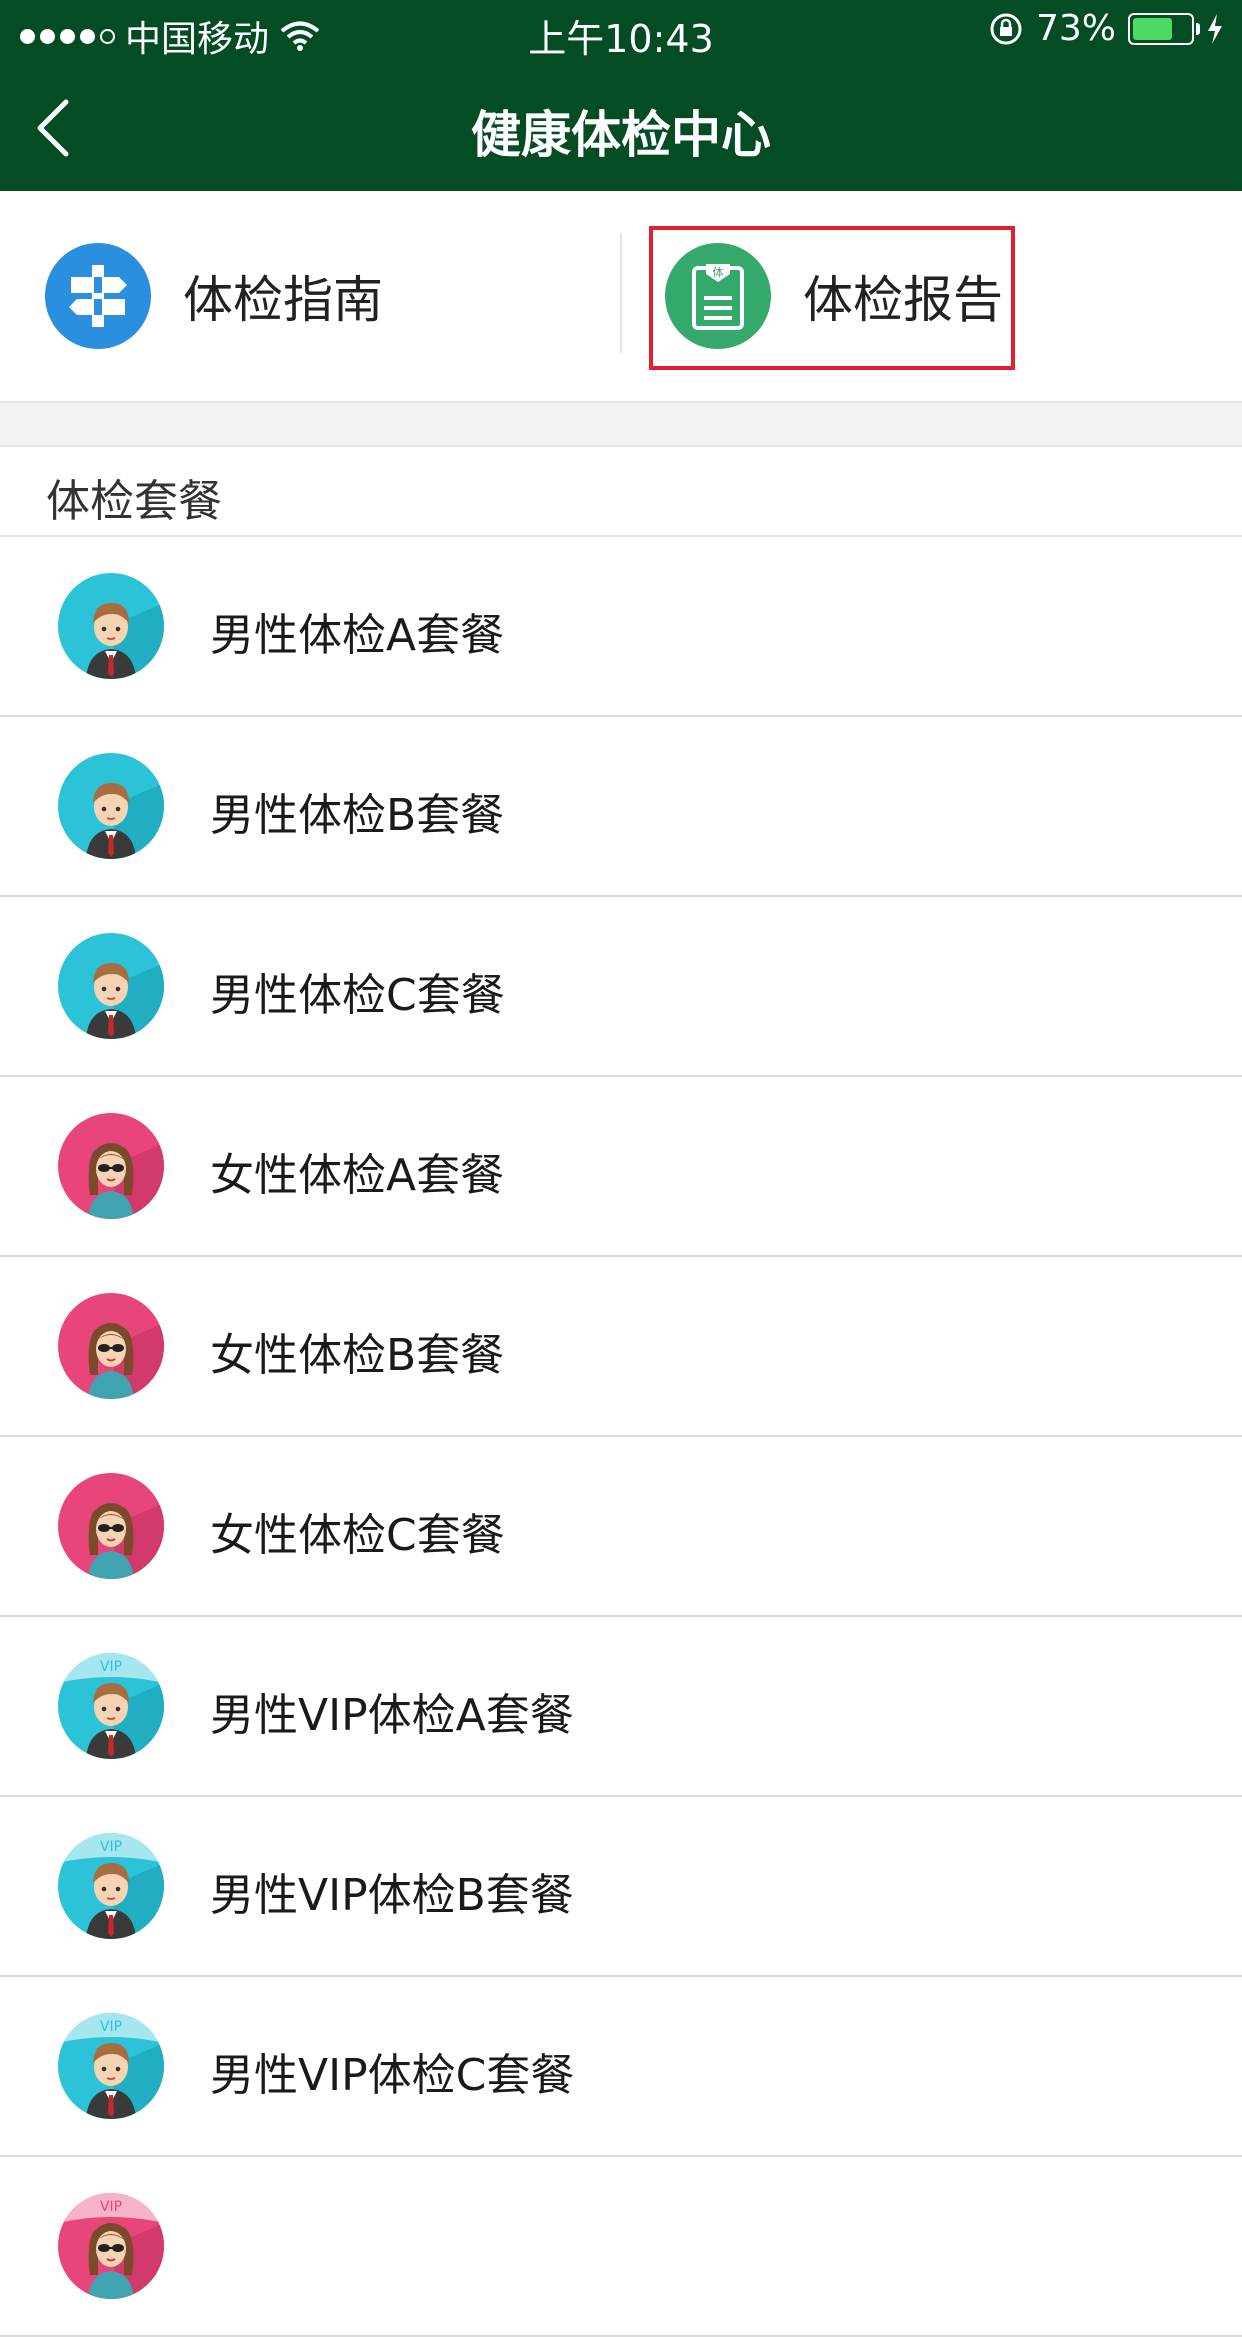 This screenshot has height=2337, width=1242. What do you see at coordinates (621, 424) in the screenshot?
I see `section-gap` at bounding box center [621, 424].